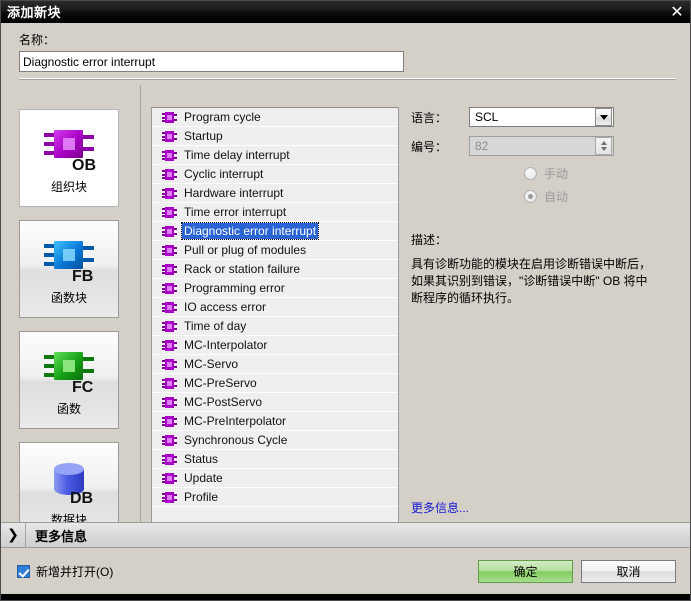 The height and width of the screenshot is (601, 691). What do you see at coordinates (83, 387) in the screenshot?
I see `svg-text: FC` at bounding box center [83, 387].